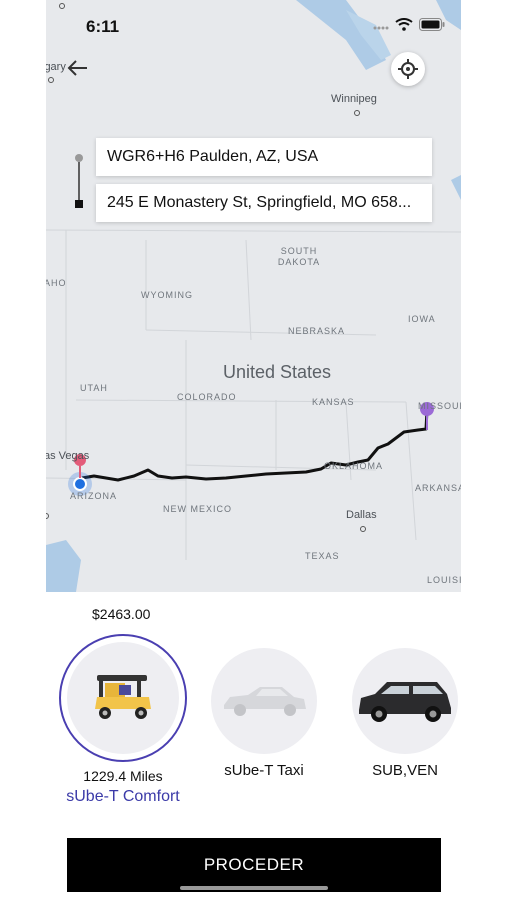 This screenshot has height=900, width=507. Describe the element at coordinates (253, 25) in the screenshot. I see `status-bar: 6:11` at that location.